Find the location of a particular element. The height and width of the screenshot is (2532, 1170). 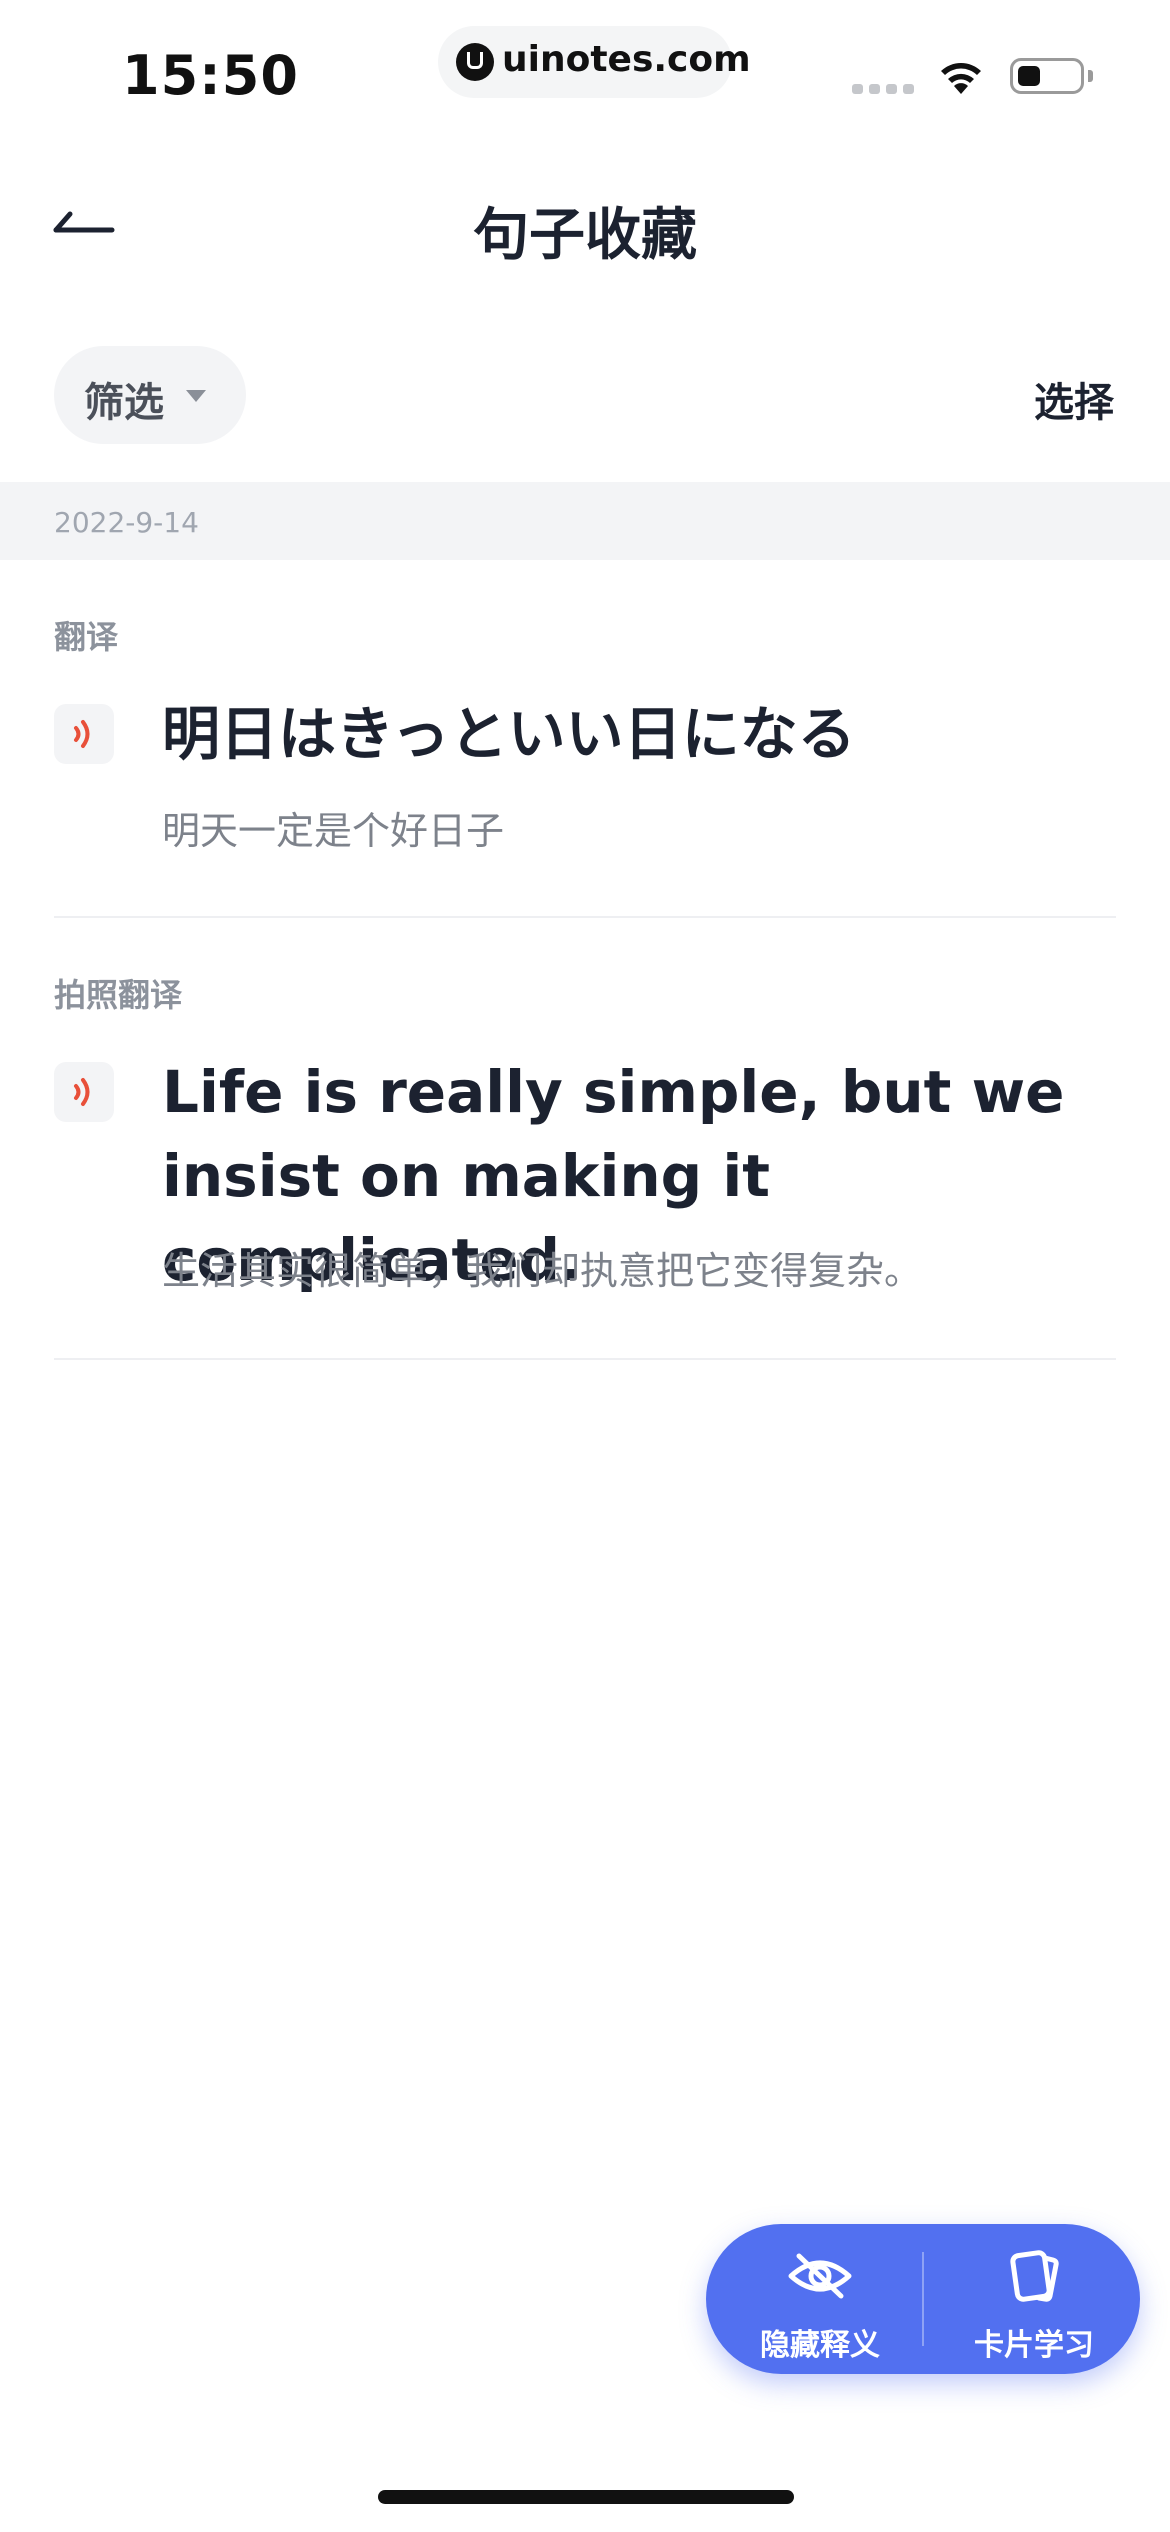

date-group-header: 2022-9-14 is located at coordinates (585, 521).